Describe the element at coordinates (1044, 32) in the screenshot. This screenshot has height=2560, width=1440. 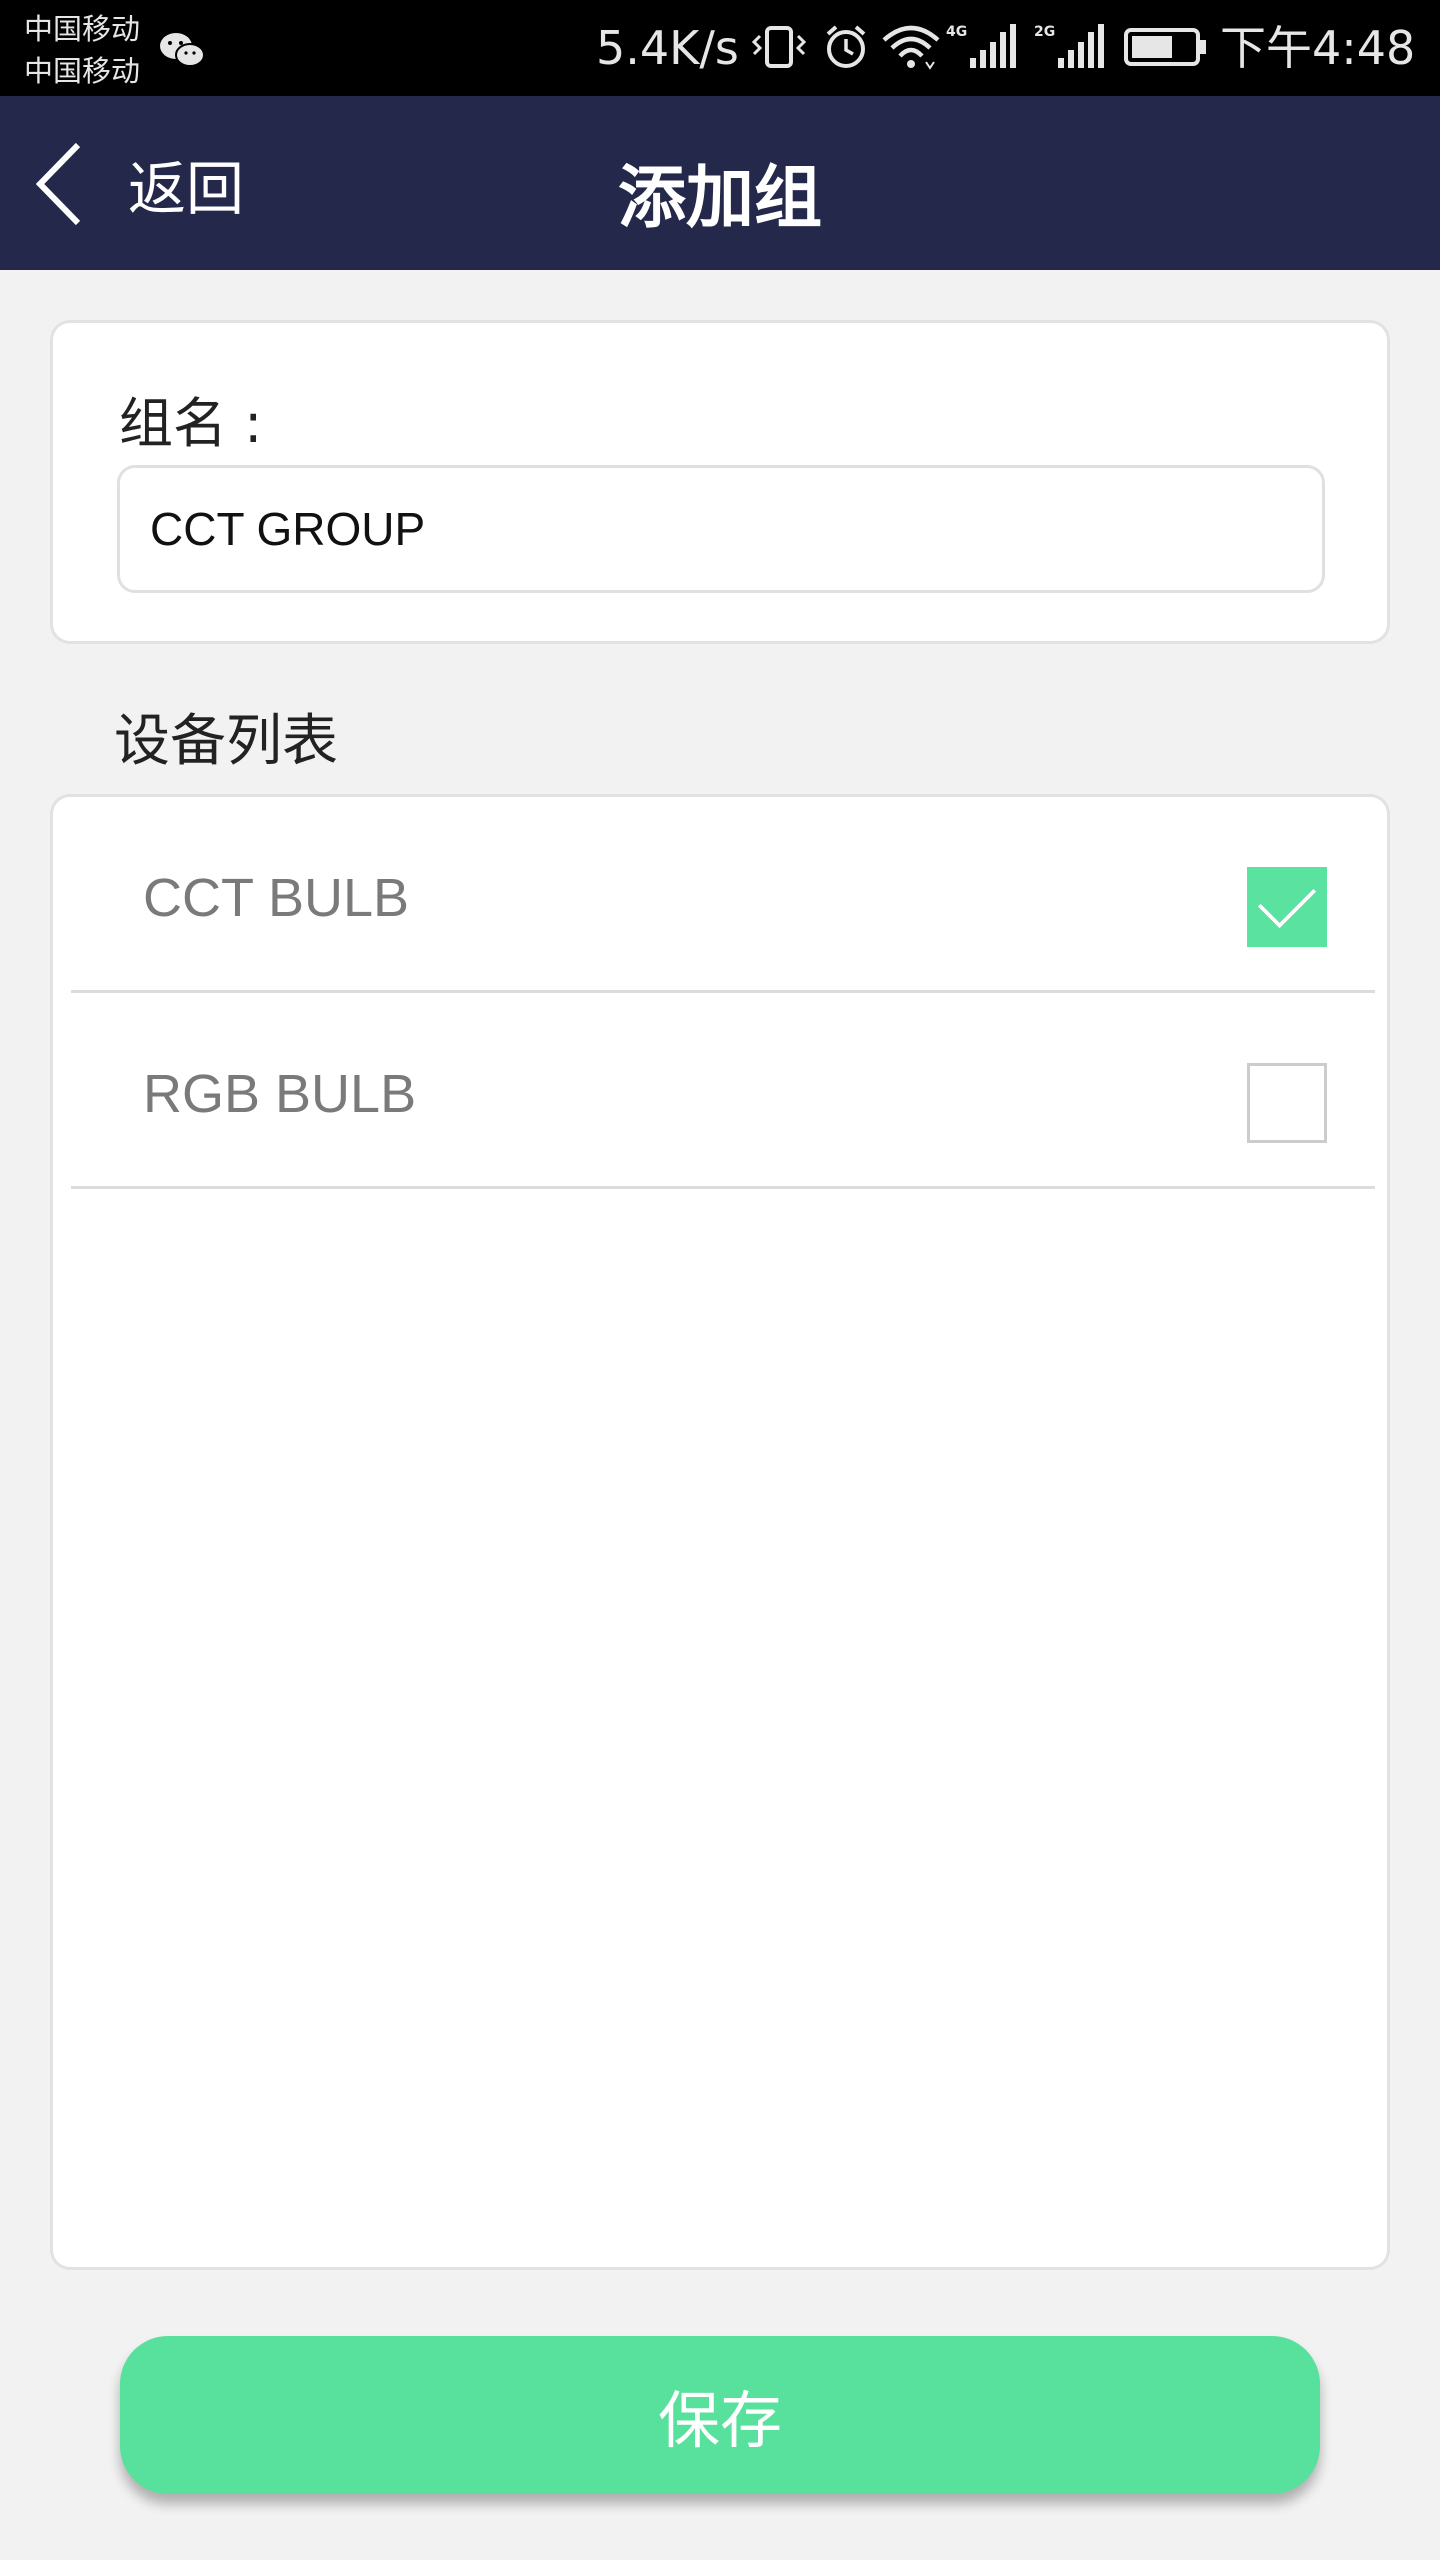
I see `svg-text: 2G` at that location.